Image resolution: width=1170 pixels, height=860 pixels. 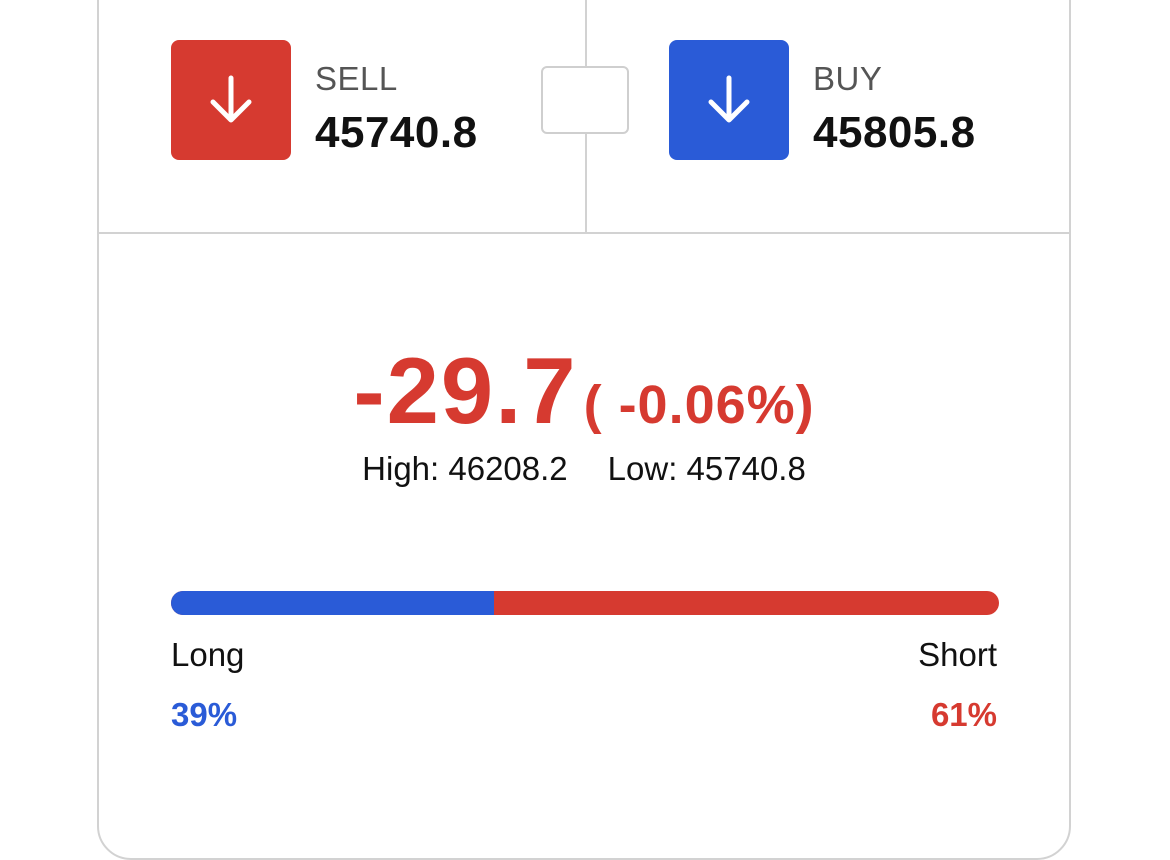 I want to click on long-percent: 39%, so click(x=204, y=714).